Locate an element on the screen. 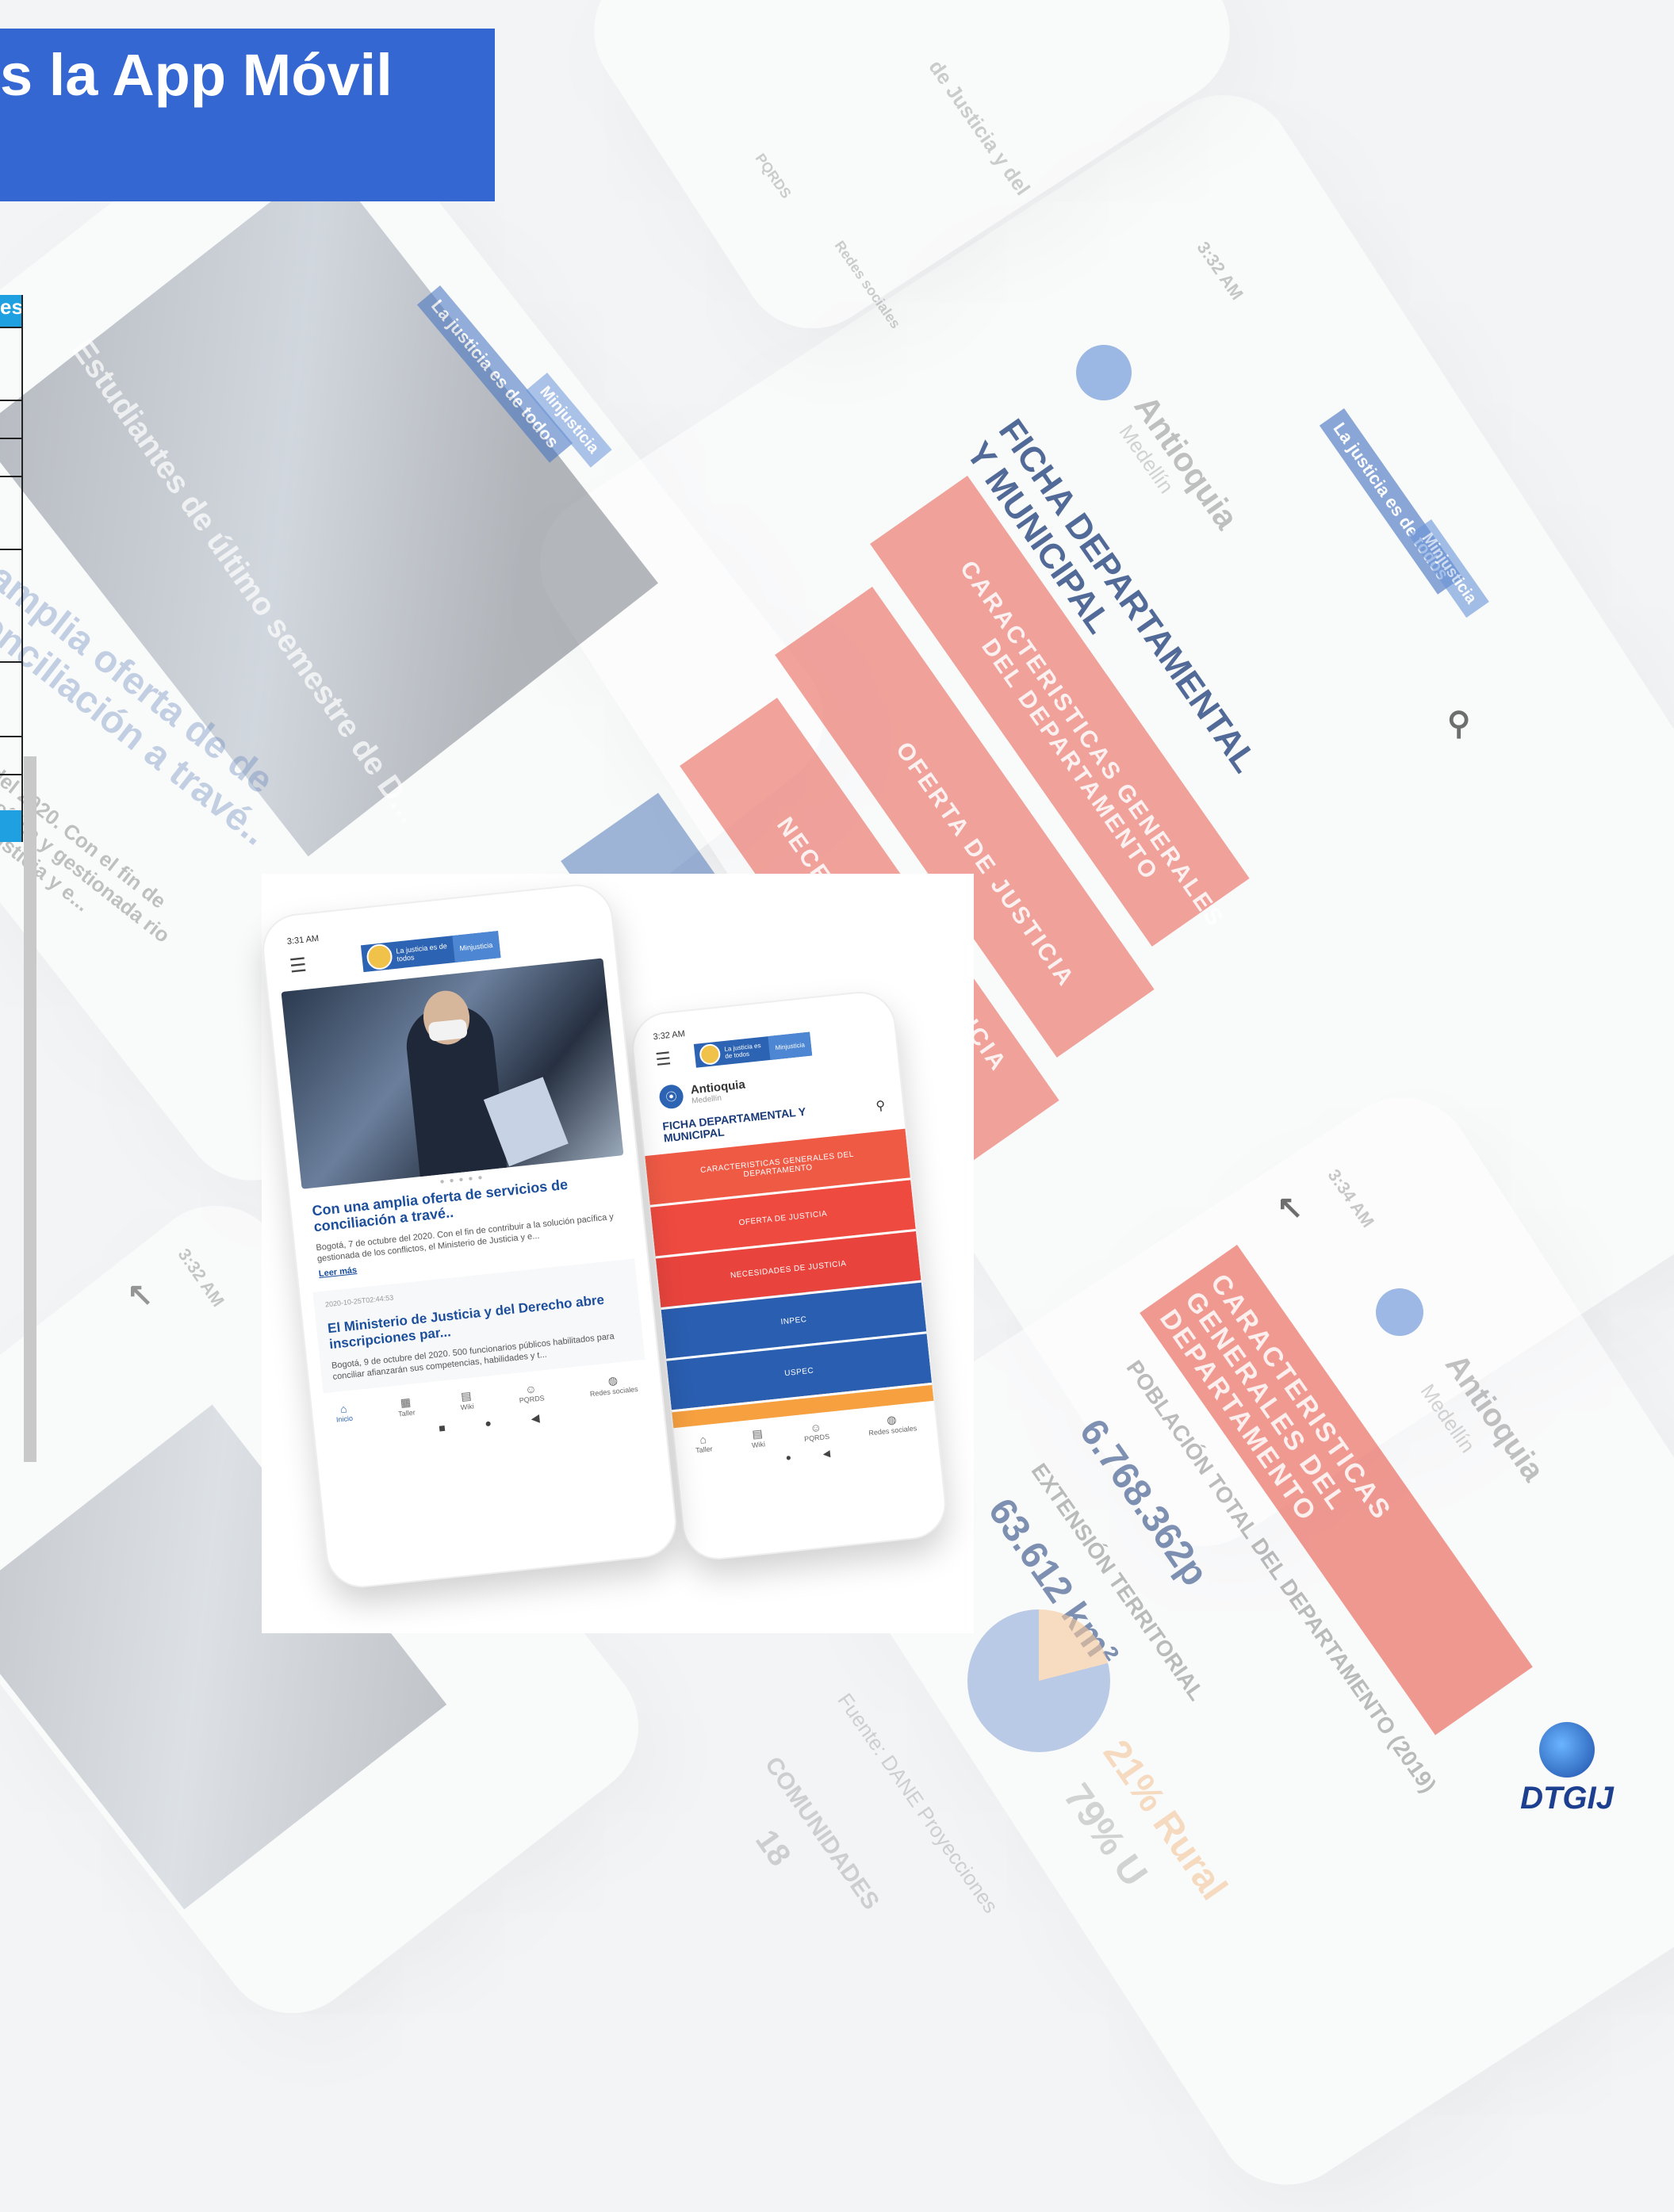 This screenshot has width=1674, height=2212. bg-right-search-icon: ⚲ is located at coordinates (1459, 723).